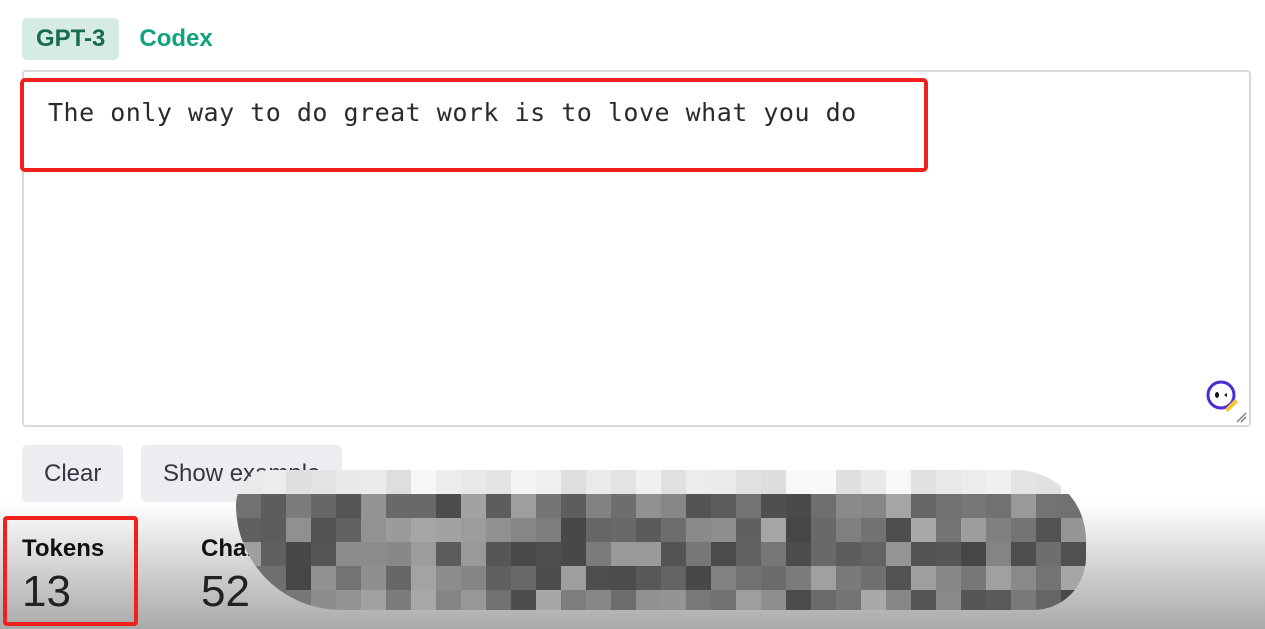 Image resolution: width=1265 pixels, height=629 pixels. I want to click on tab-codex: Codex, so click(175, 39).